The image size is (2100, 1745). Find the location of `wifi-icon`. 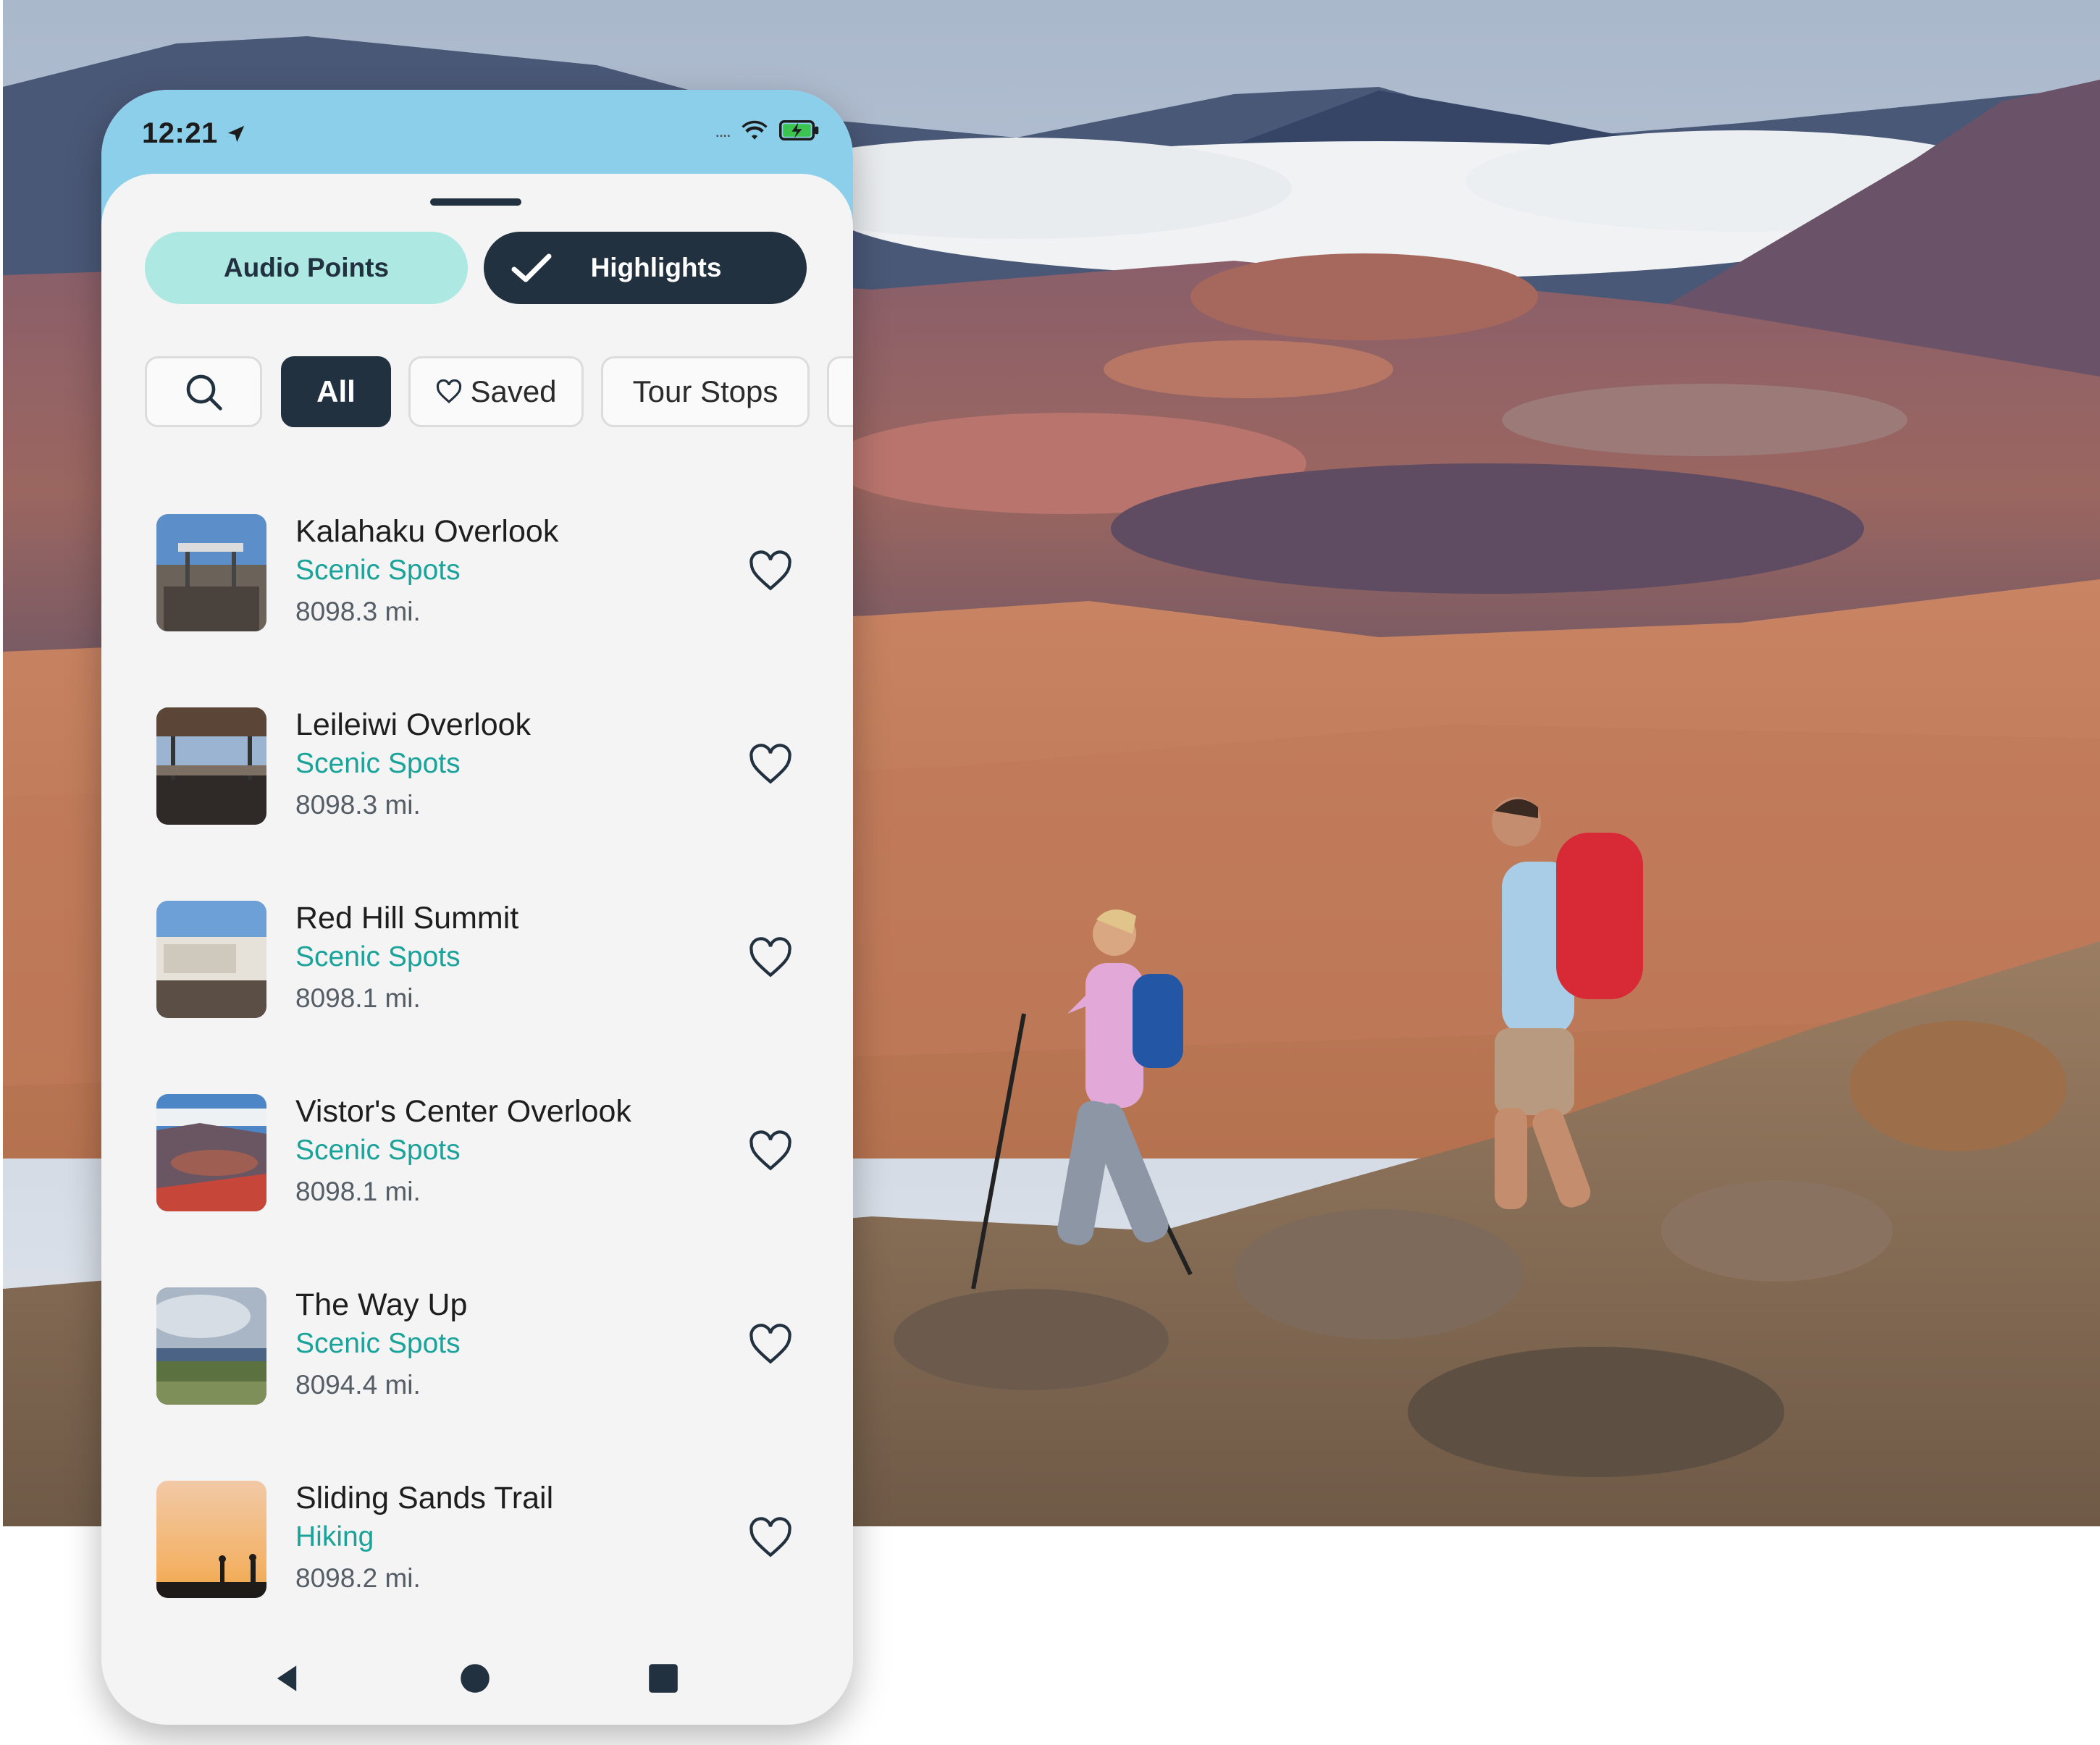

wifi-icon is located at coordinates (755, 130).